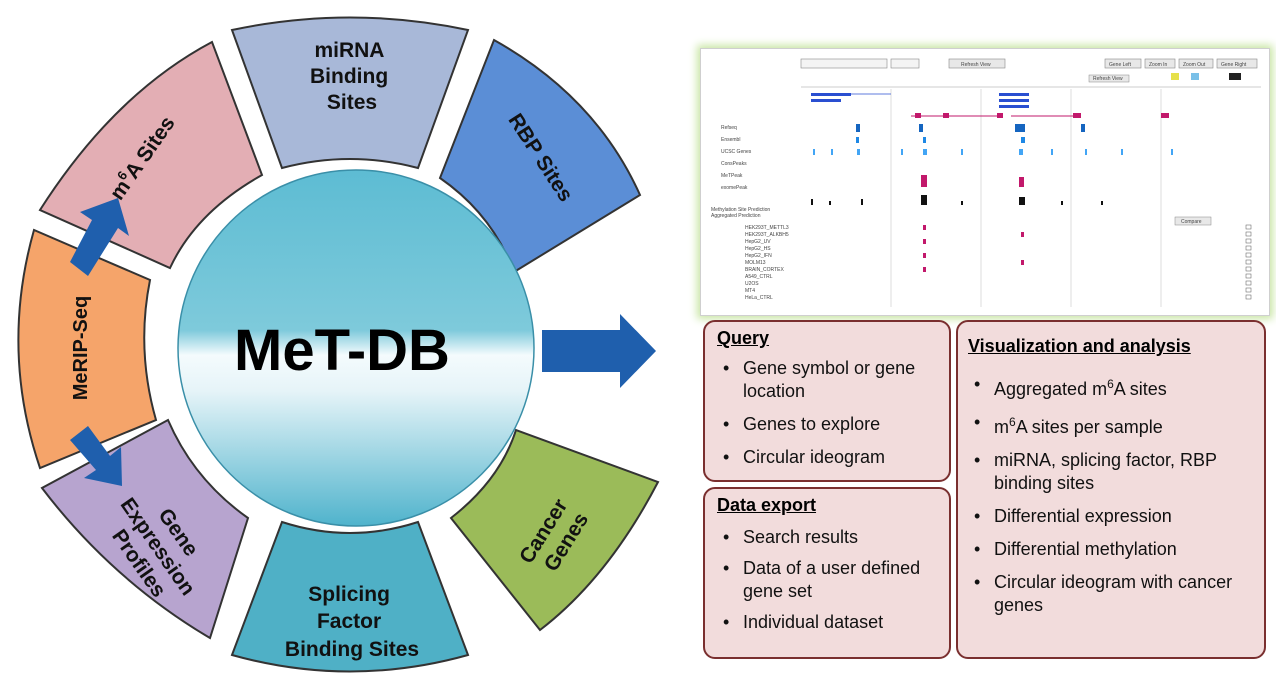  I want to click on query-title: Query, so click(743, 338).